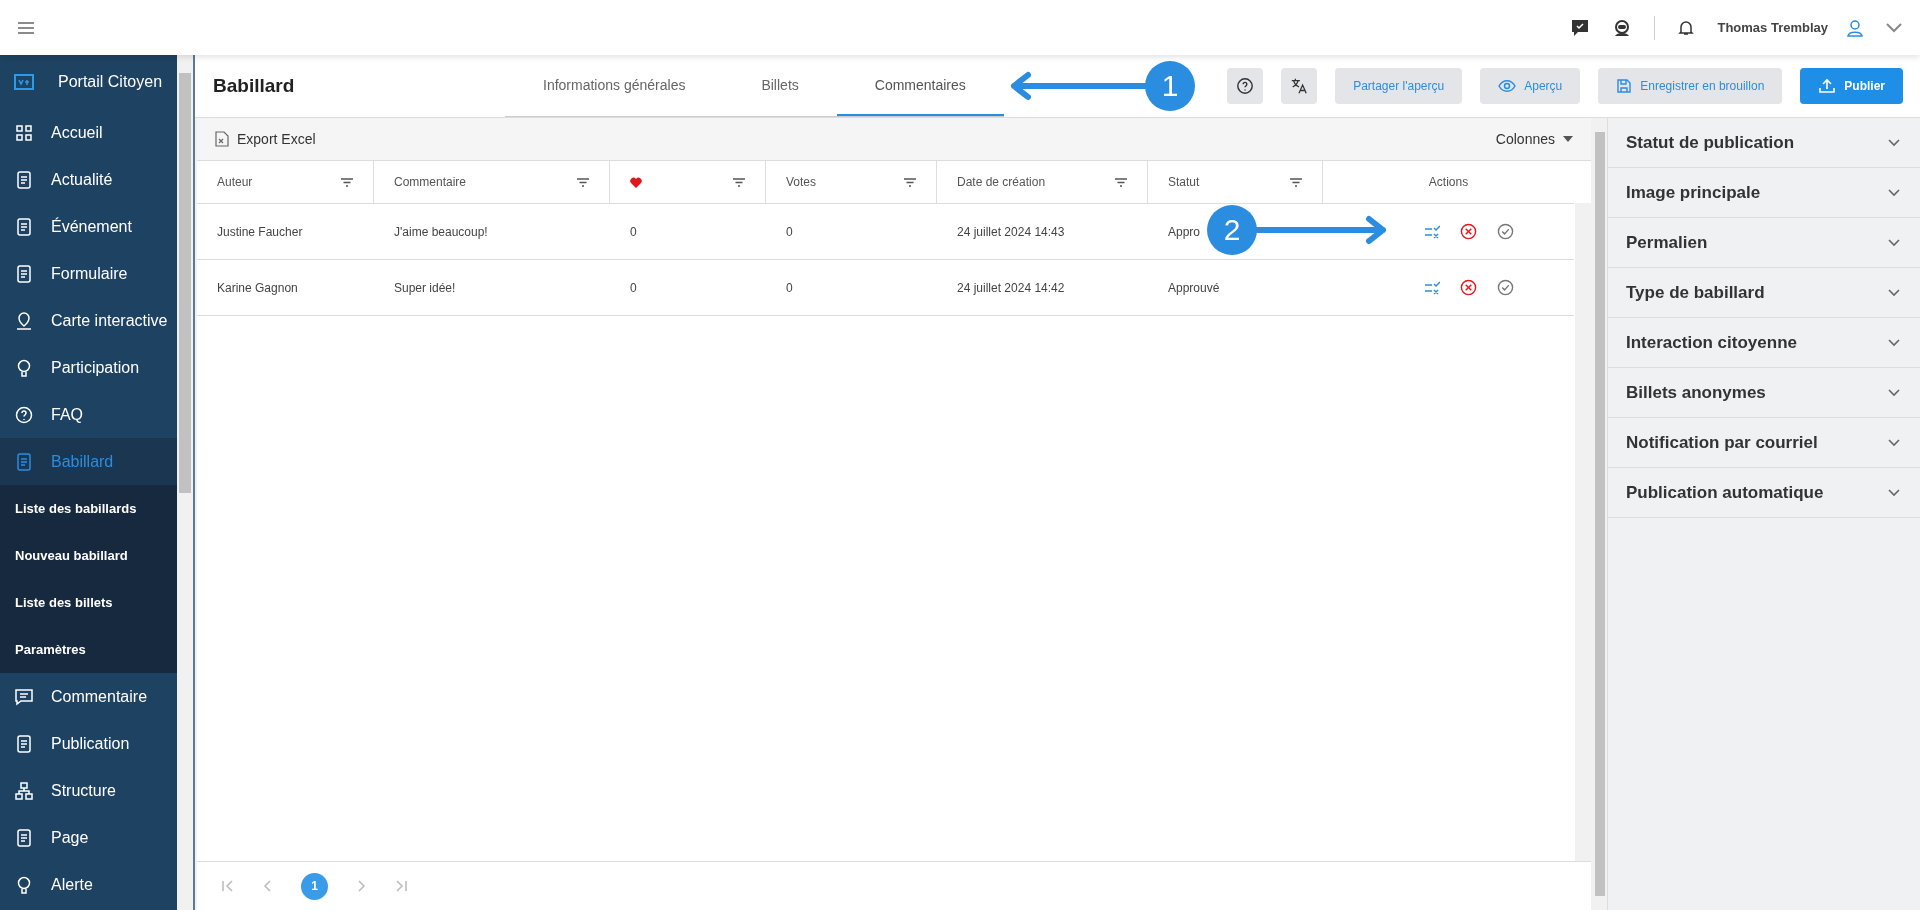  Describe the element at coordinates (265, 139) in the screenshot. I see `export-button: Export Excel` at that location.